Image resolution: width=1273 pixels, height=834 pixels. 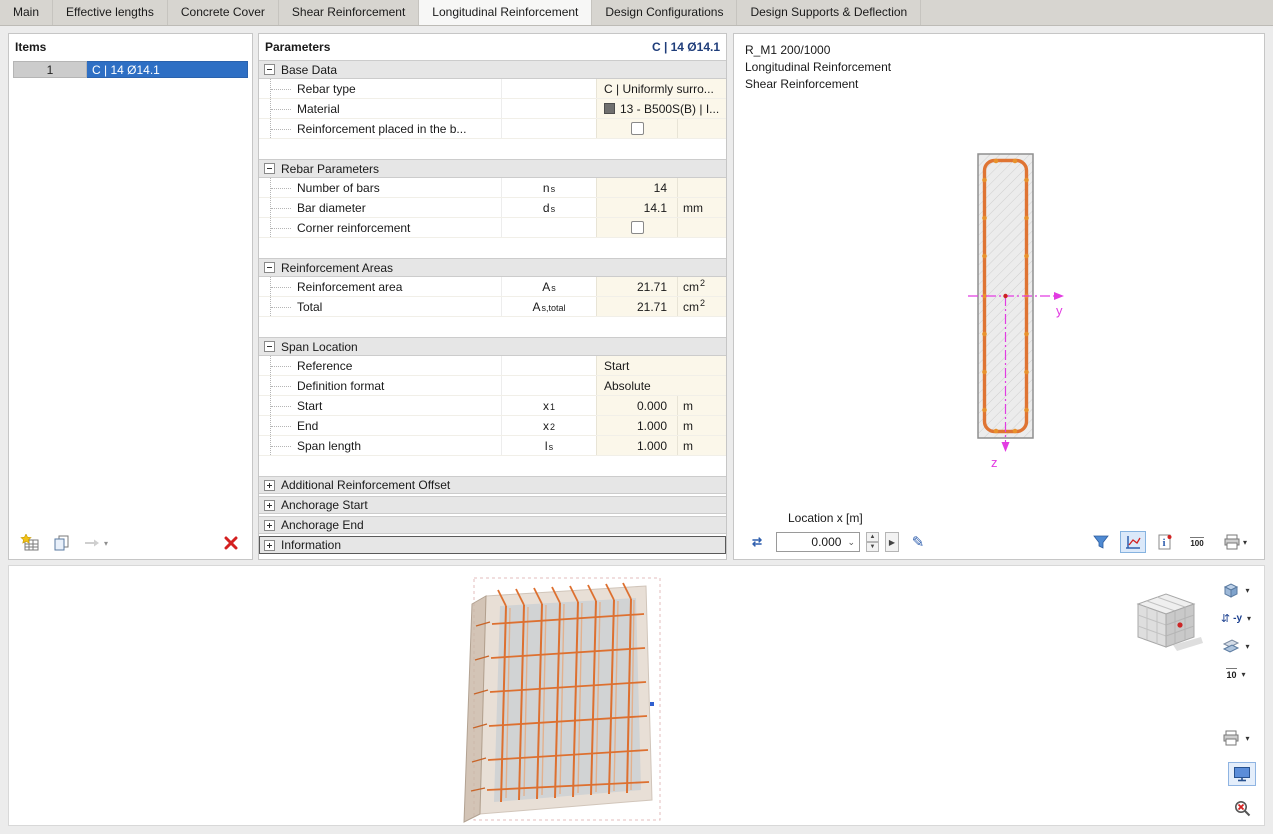 I want to click on copy-icon, so click(x=61, y=543).